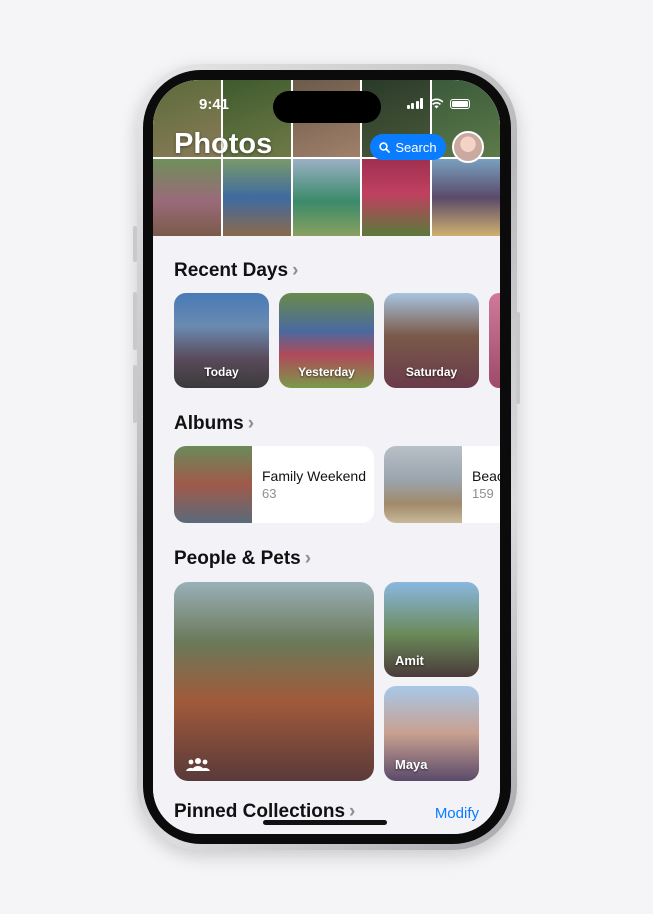  Describe the element at coordinates (214, 104) in the screenshot. I see `status-time: 9:41` at that location.